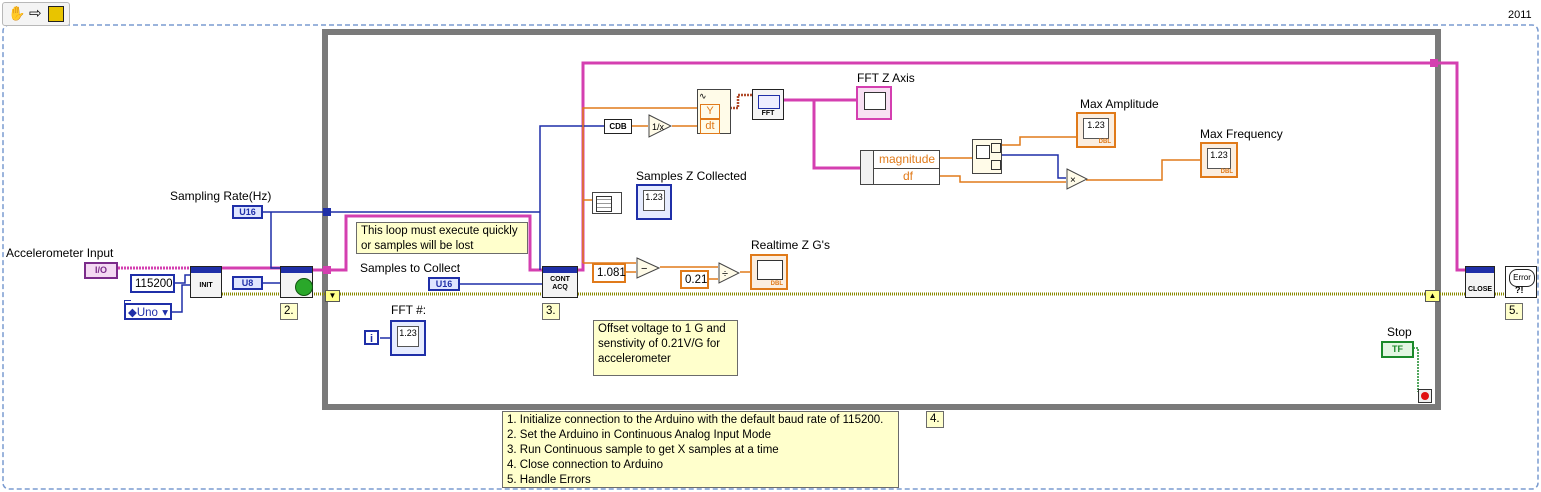 The image size is (1541, 492). I want to click on max-amplitude-indicator: 1.23 DBL, so click(1096, 130).